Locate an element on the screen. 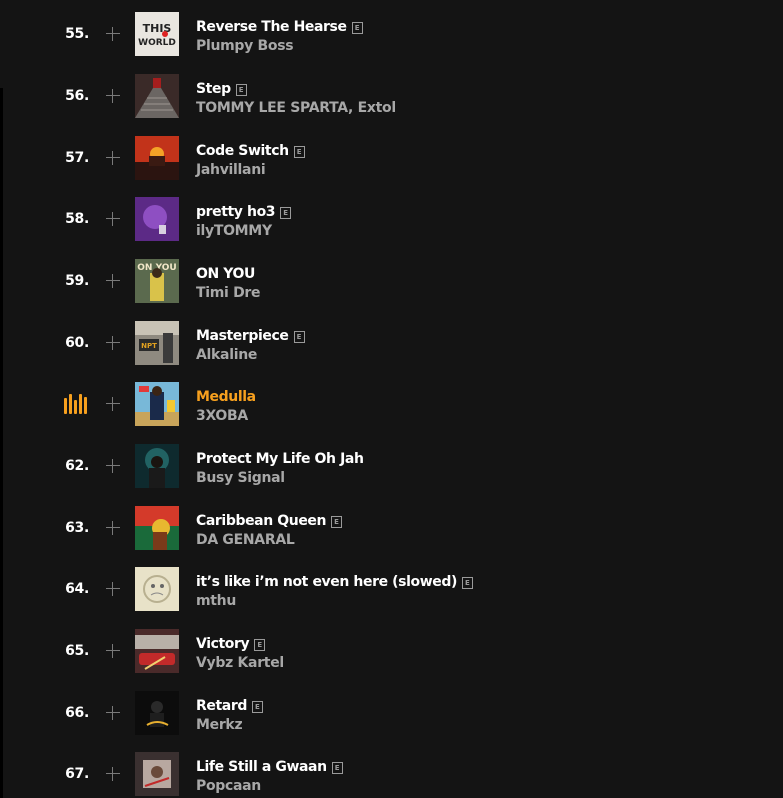 This screenshot has height=798, width=783. track-row: 59. ON YOU ON YOU Timi Dre is located at coordinates (393, 281).